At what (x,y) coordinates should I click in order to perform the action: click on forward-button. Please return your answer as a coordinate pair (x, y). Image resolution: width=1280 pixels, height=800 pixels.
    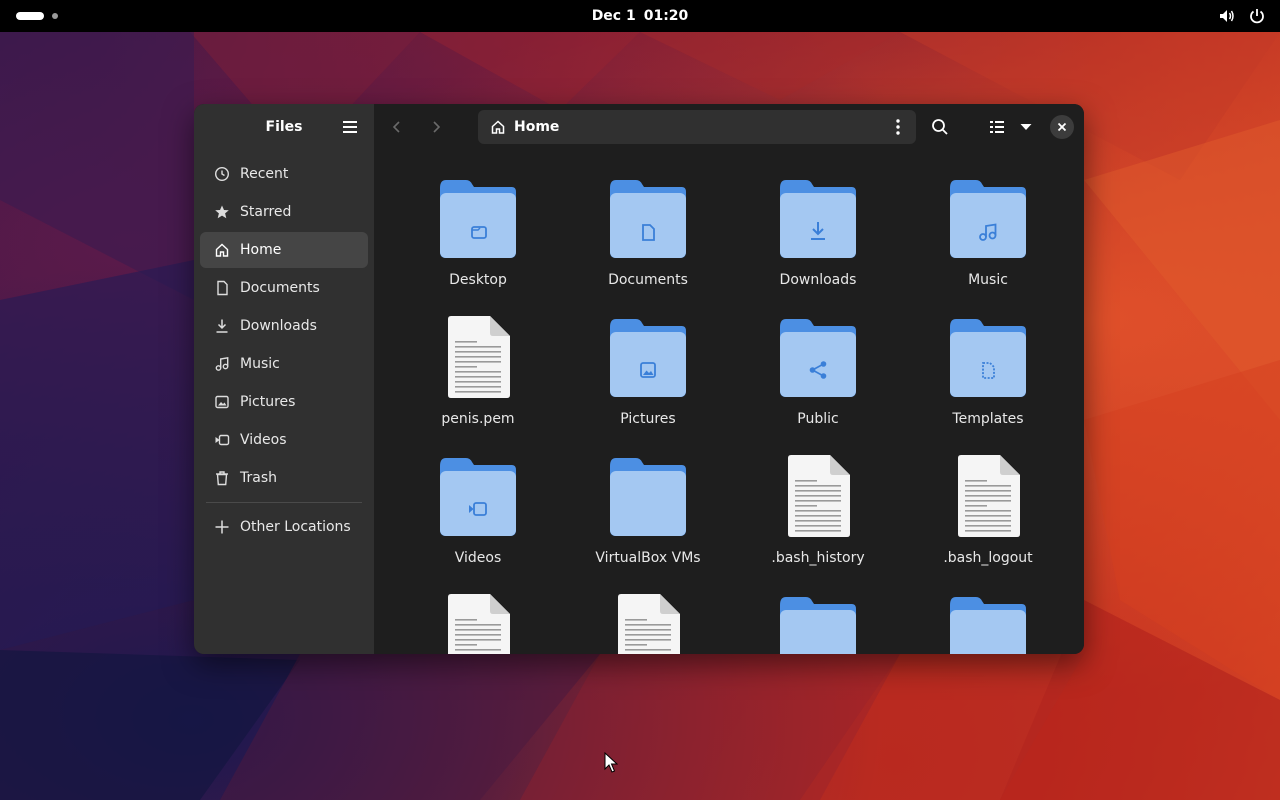
    Looking at the image, I should click on (436, 127).